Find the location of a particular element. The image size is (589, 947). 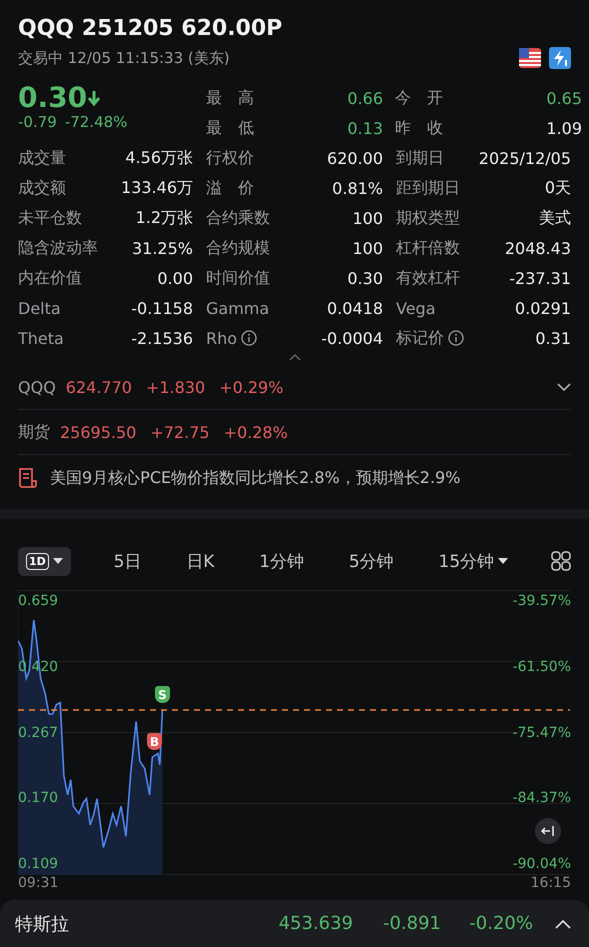

stat-value: 1.2万张 is located at coordinates (164, 218).